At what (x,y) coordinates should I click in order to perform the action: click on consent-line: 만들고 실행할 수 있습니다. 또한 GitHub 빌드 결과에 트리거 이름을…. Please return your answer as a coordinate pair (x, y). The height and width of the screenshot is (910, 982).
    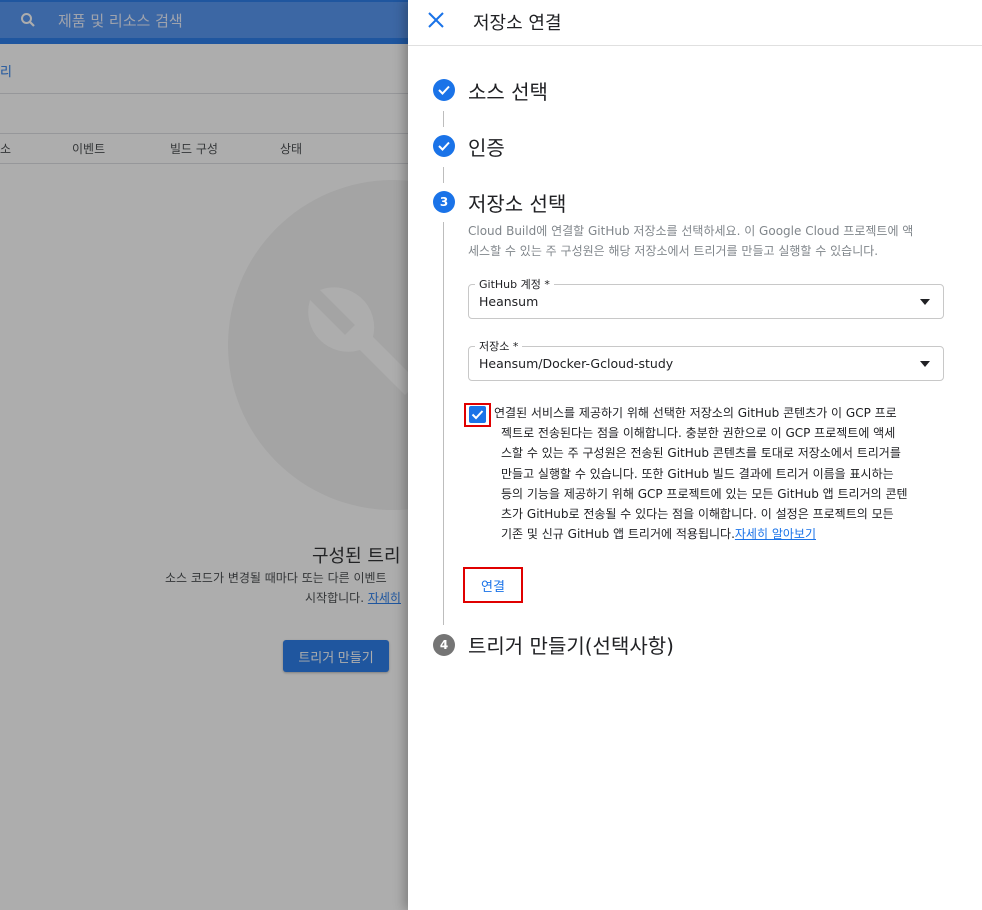
    Looking at the image, I should click on (697, 473).